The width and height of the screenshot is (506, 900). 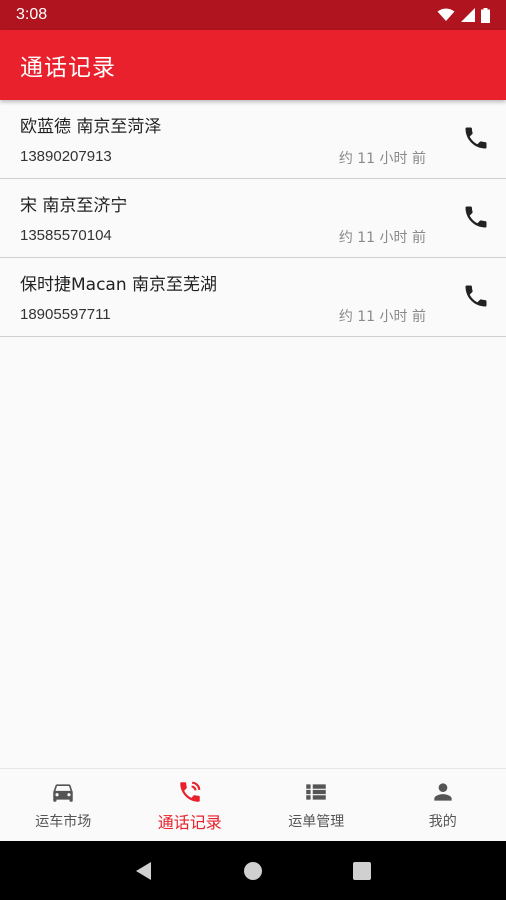 What do you see at coordinates (66, 156) in the screenshot?
I see `record-phone: 13890207913` at bounding box center [66, 156].